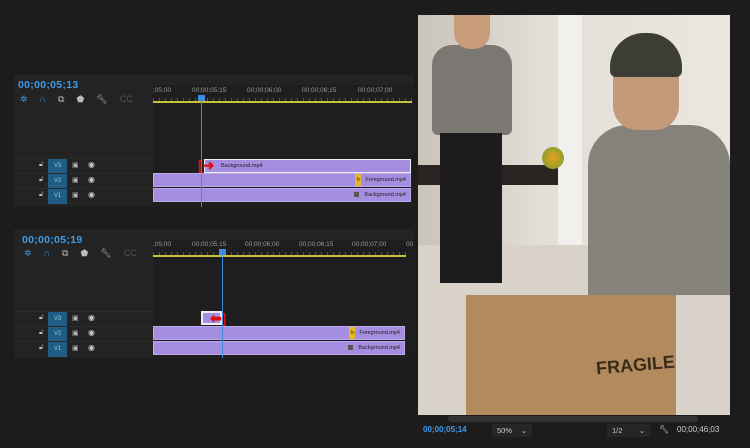  Describe the element at coordinates (472, 32) in the screenshot. I see `person-standing-head` at that location.